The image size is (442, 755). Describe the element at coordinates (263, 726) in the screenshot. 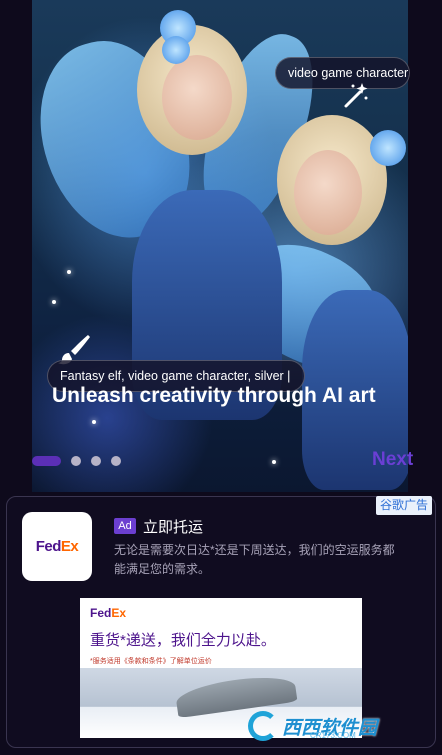

I see `watermark-logo-icon` at that location.